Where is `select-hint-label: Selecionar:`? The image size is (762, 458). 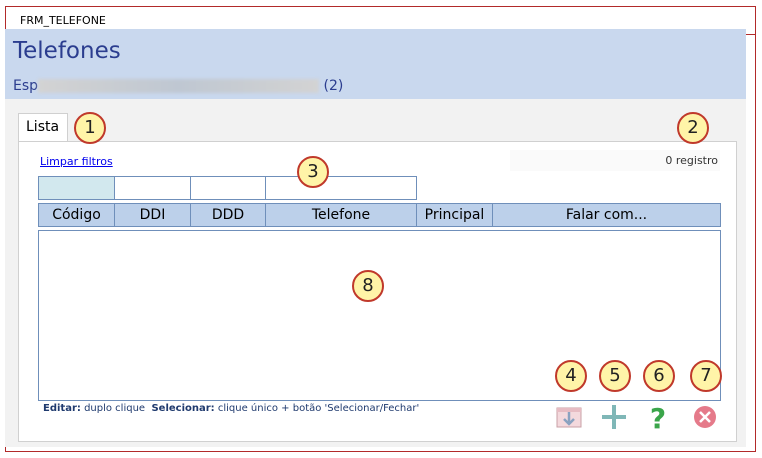 select-hint-label: Selecionar: is located at coordinates (183, 408).